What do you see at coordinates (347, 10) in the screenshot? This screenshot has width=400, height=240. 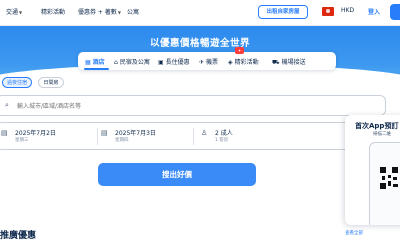 I see `currency-selector: HKD` at bounding box center [347, 10].